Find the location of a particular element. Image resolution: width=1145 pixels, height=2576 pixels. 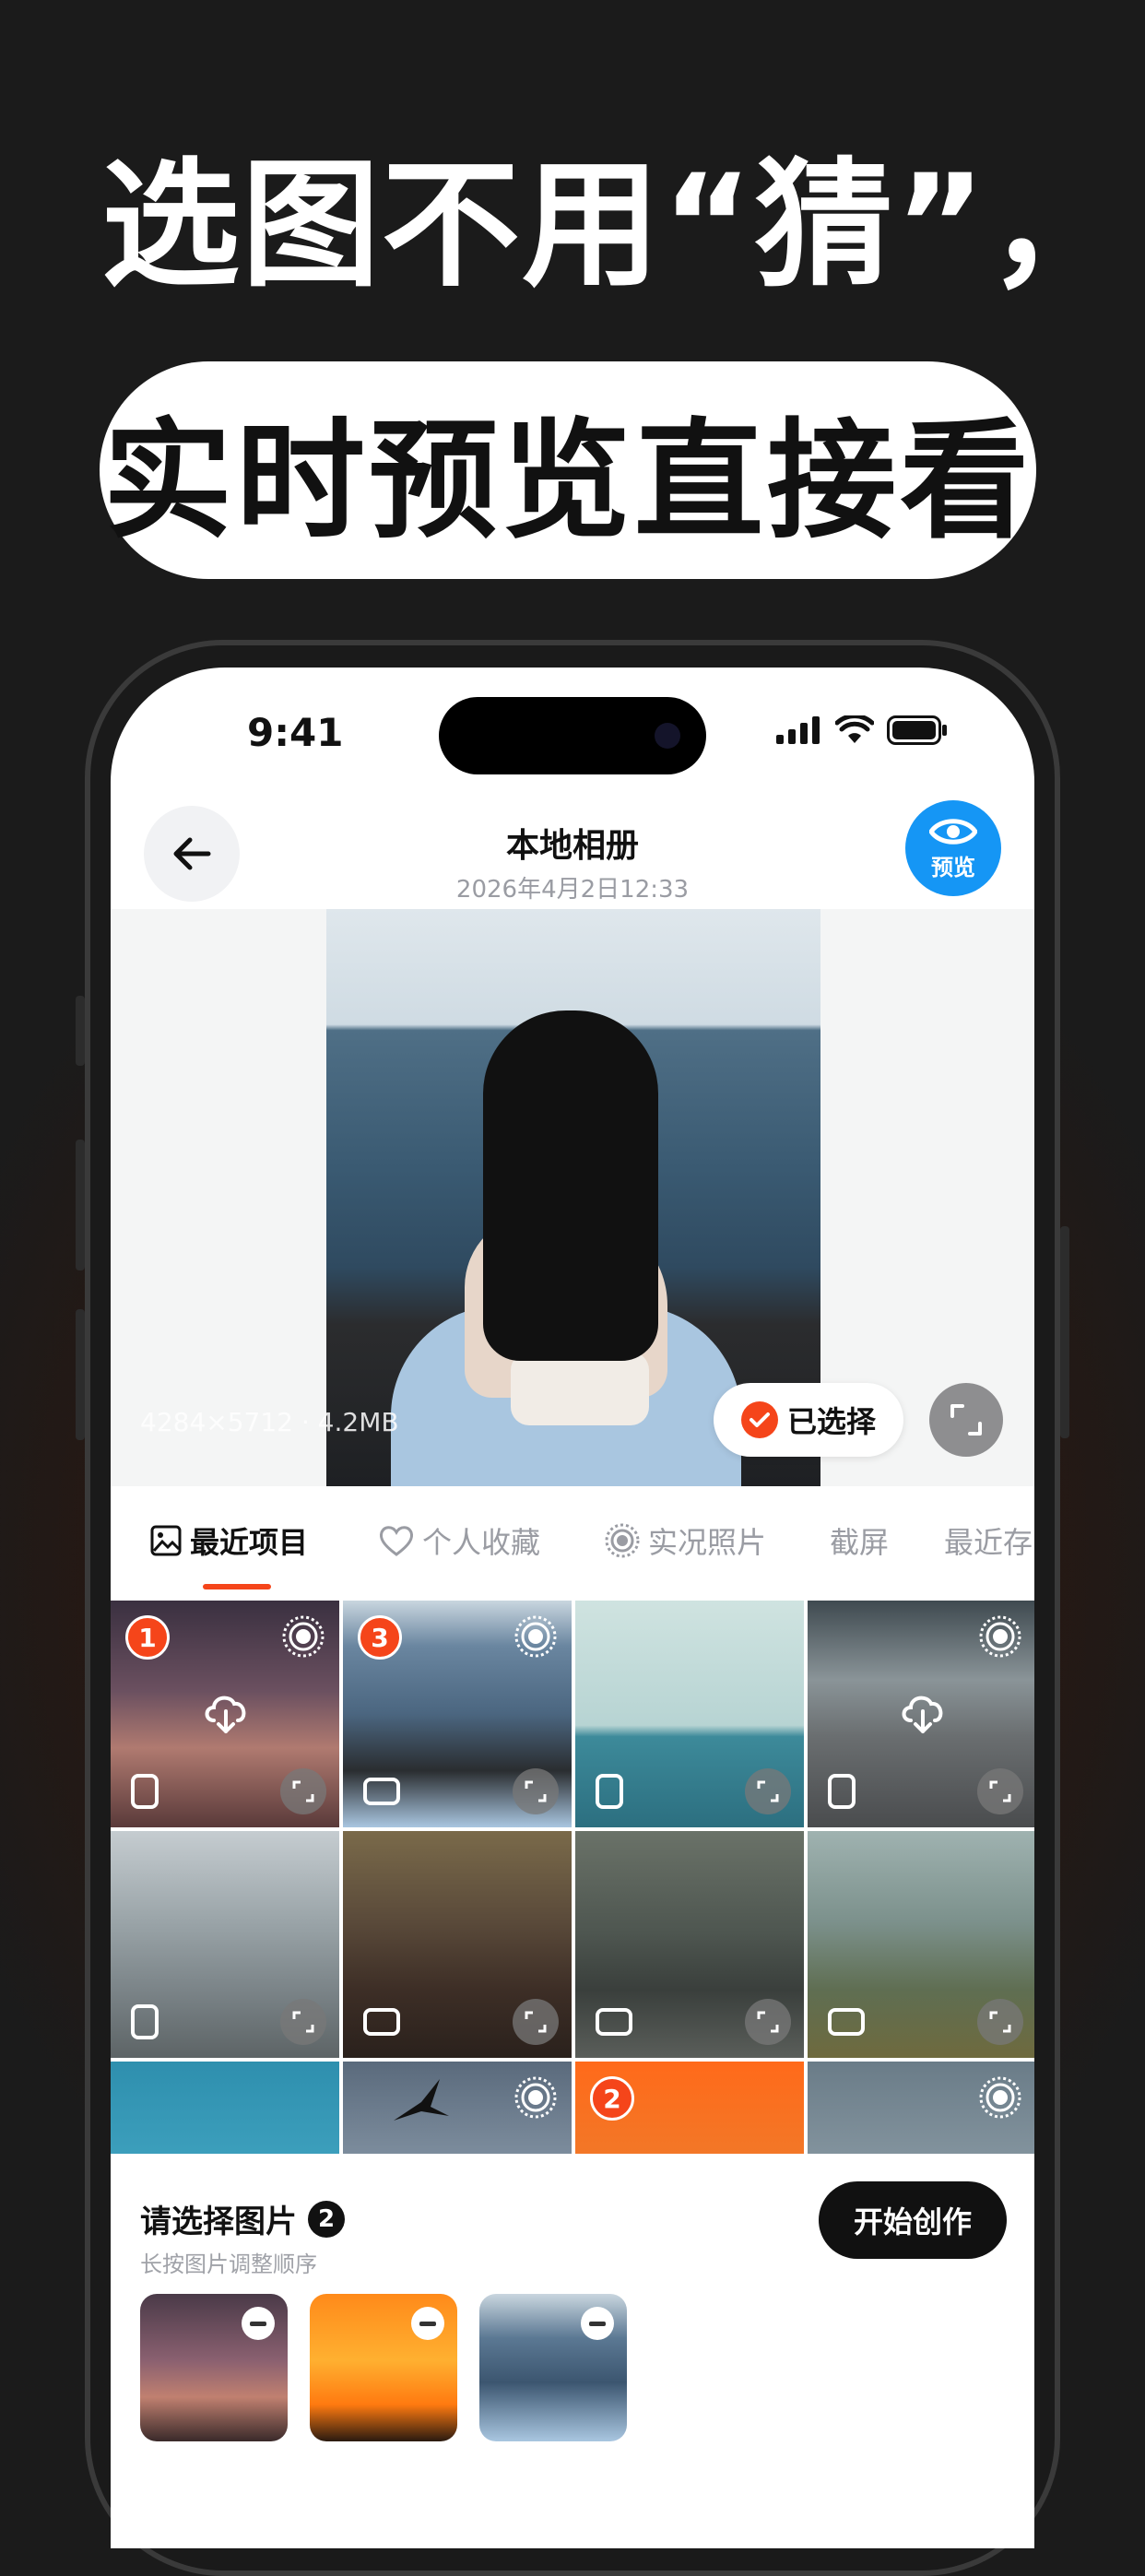

heart-icon is located at coordinates (396, 1541).